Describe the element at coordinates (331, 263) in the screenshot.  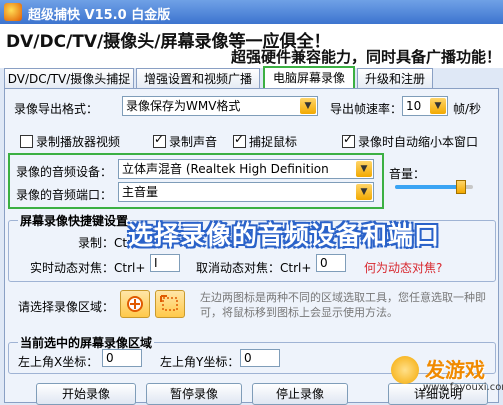
I see `cancel-focus-input: 0` at that location.